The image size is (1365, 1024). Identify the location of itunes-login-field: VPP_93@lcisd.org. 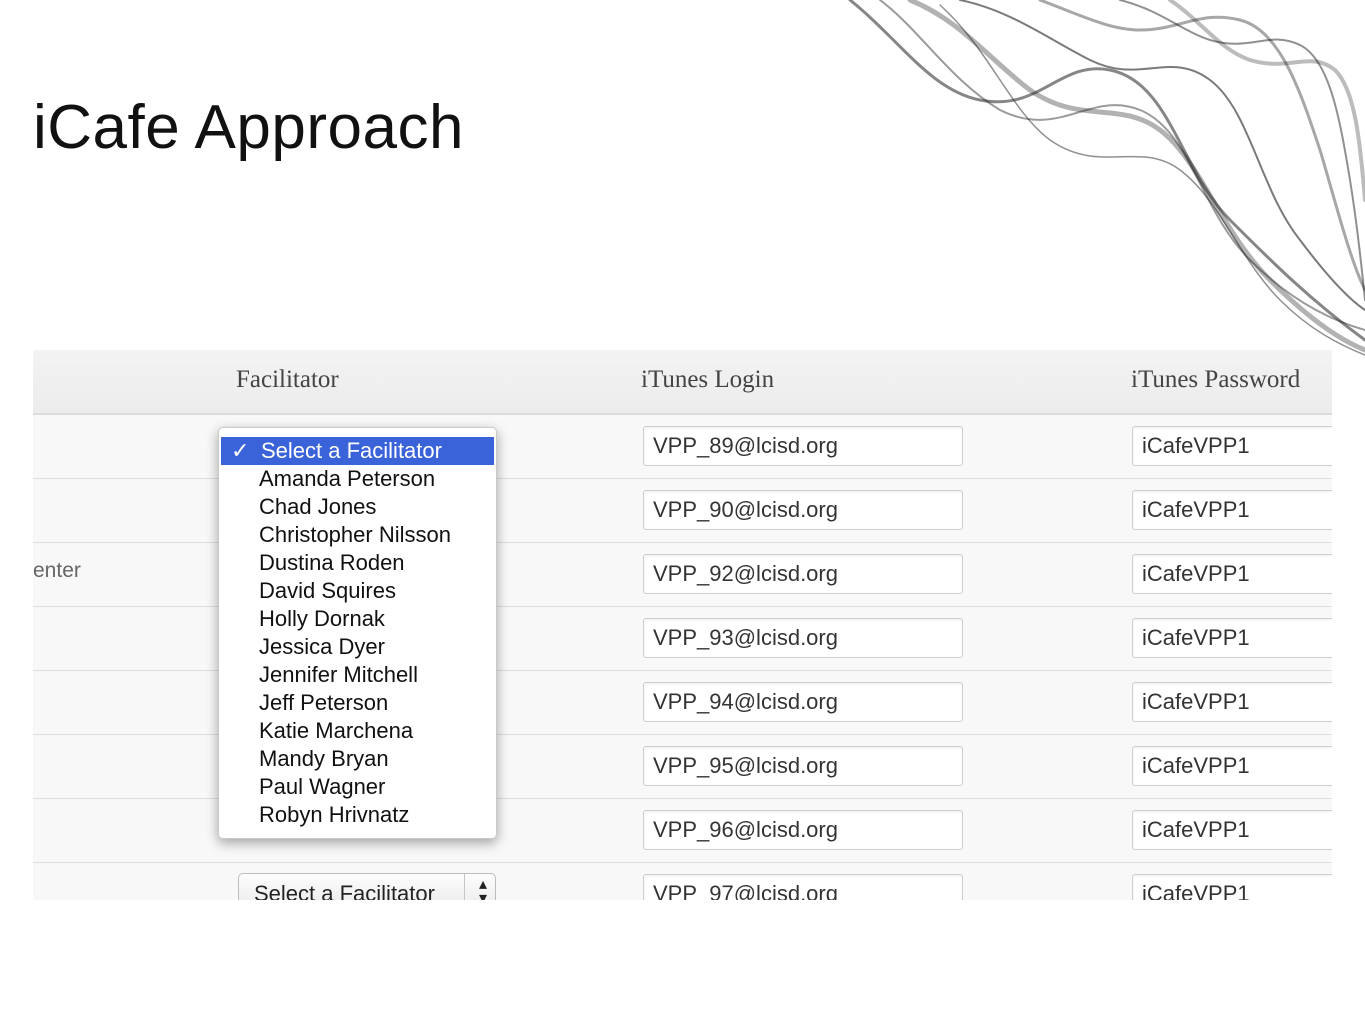
(803, 638).